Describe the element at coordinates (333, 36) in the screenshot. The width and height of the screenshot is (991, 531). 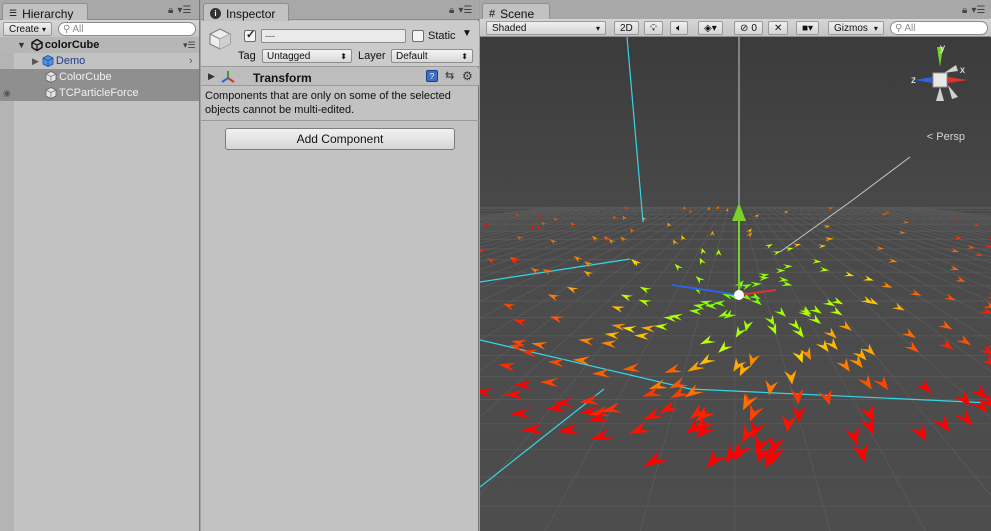
I see `object-name-field: —` at that location.